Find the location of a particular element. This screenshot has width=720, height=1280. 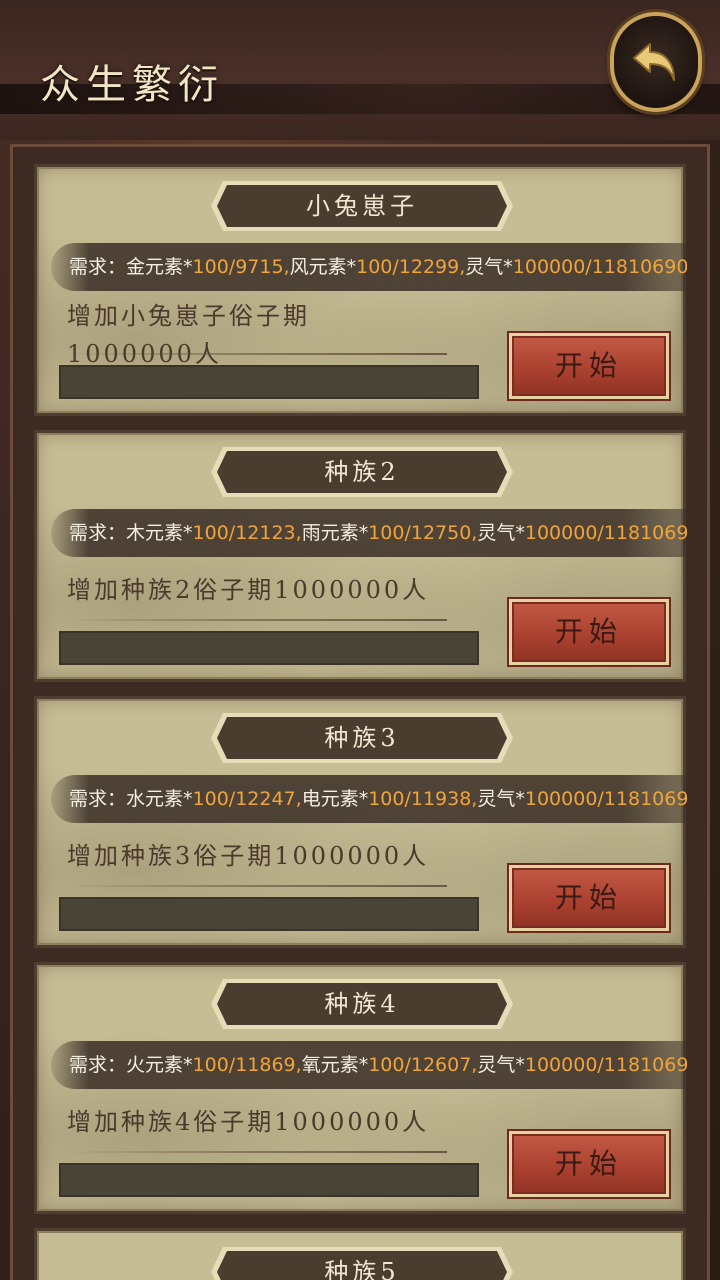

requirement-item-name: 风元素* is located at coordinates (323, 267).